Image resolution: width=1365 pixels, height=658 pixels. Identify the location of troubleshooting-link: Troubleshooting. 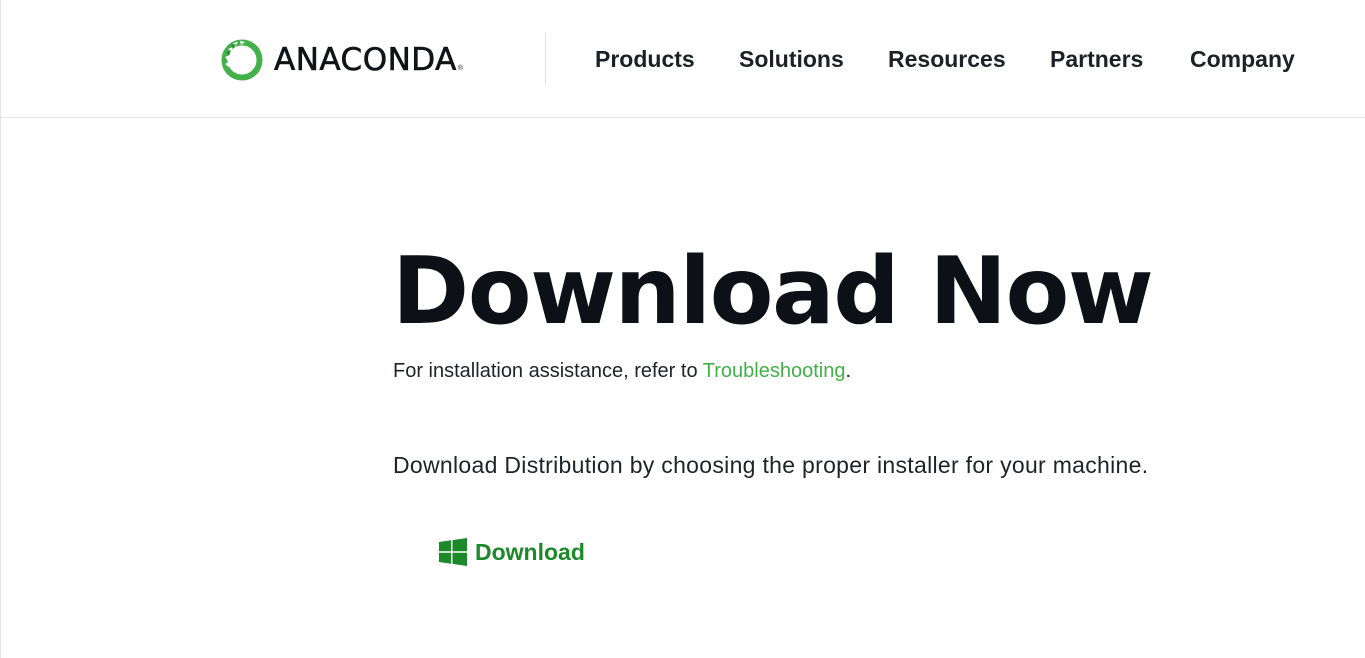
(774, 371).